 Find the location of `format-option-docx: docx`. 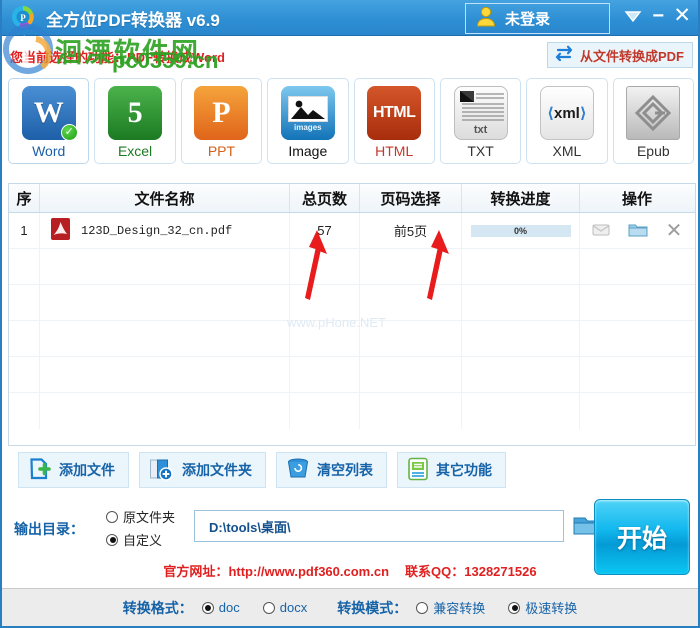

format-option-docx: docx is located at coordinates (284, 607).